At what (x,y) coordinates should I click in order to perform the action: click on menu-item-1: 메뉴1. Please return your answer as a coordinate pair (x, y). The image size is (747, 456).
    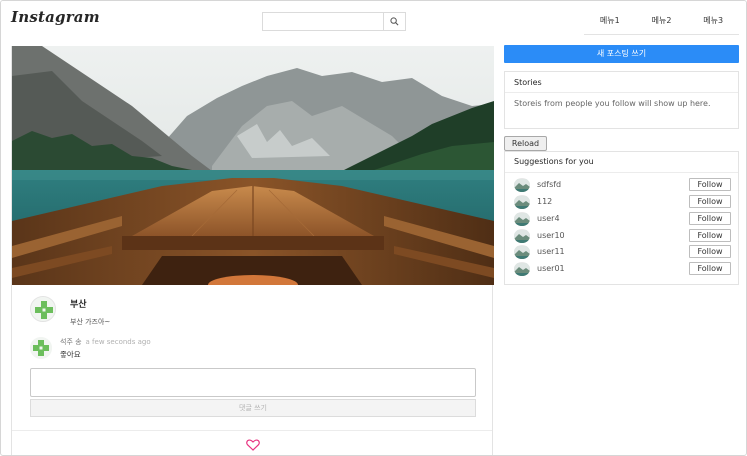
    Looking at the image, I should click on (610, 21).